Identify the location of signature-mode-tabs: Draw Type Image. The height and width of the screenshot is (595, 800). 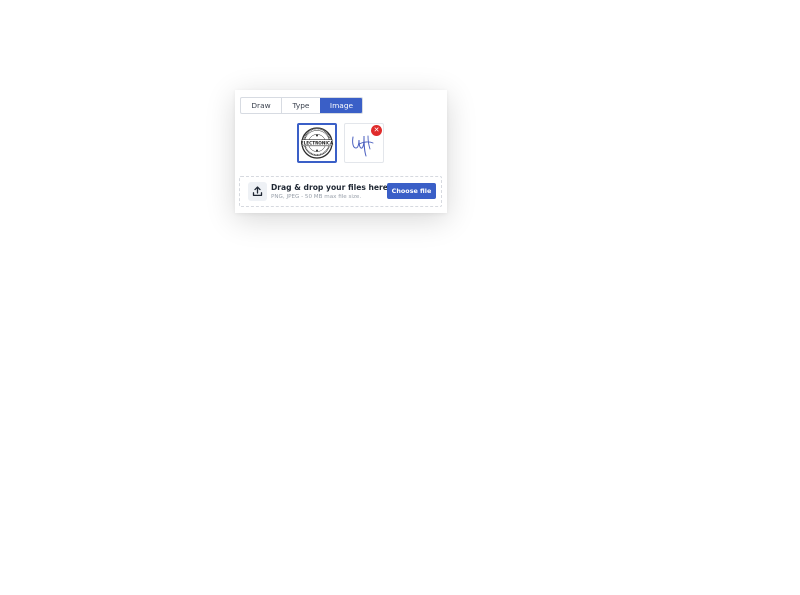
(301, 105).